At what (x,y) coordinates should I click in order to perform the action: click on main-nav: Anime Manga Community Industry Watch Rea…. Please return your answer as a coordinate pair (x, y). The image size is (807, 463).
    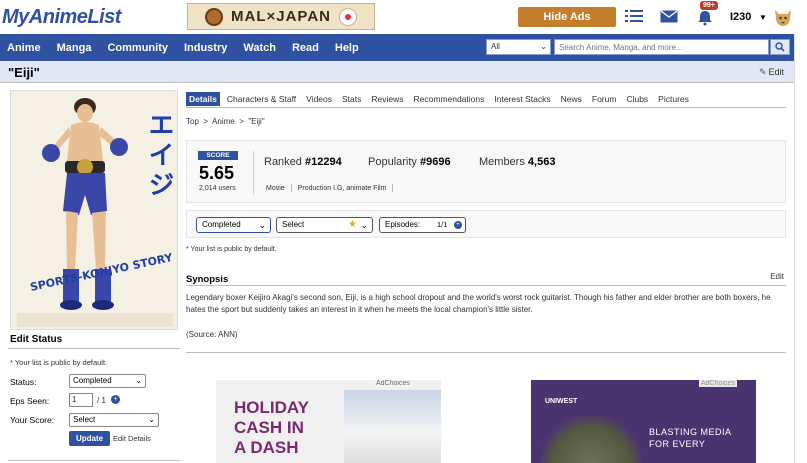
    Looking at the image, I should click on (397, 47).